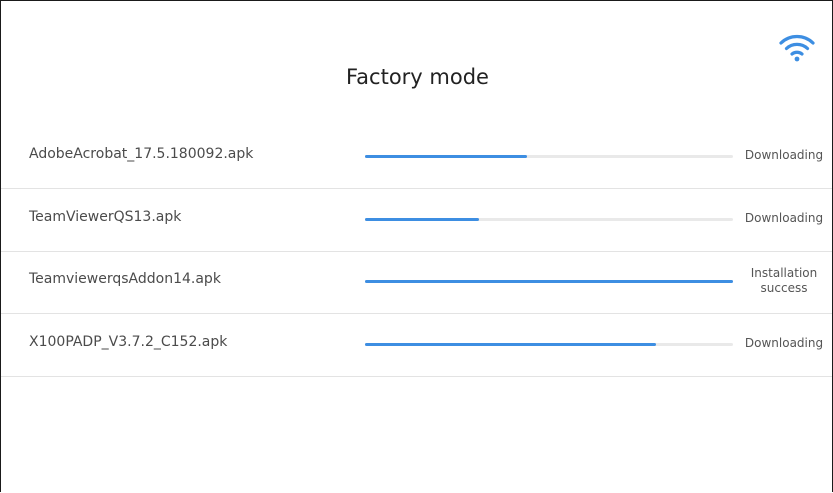 Image resolution: width=833 pixels, height=493 pixels. Describe the element at coordinates (141, 154) in the screenshot. I see `file-name: AdobeAcrobat_17.5.180092.apk` at that location.